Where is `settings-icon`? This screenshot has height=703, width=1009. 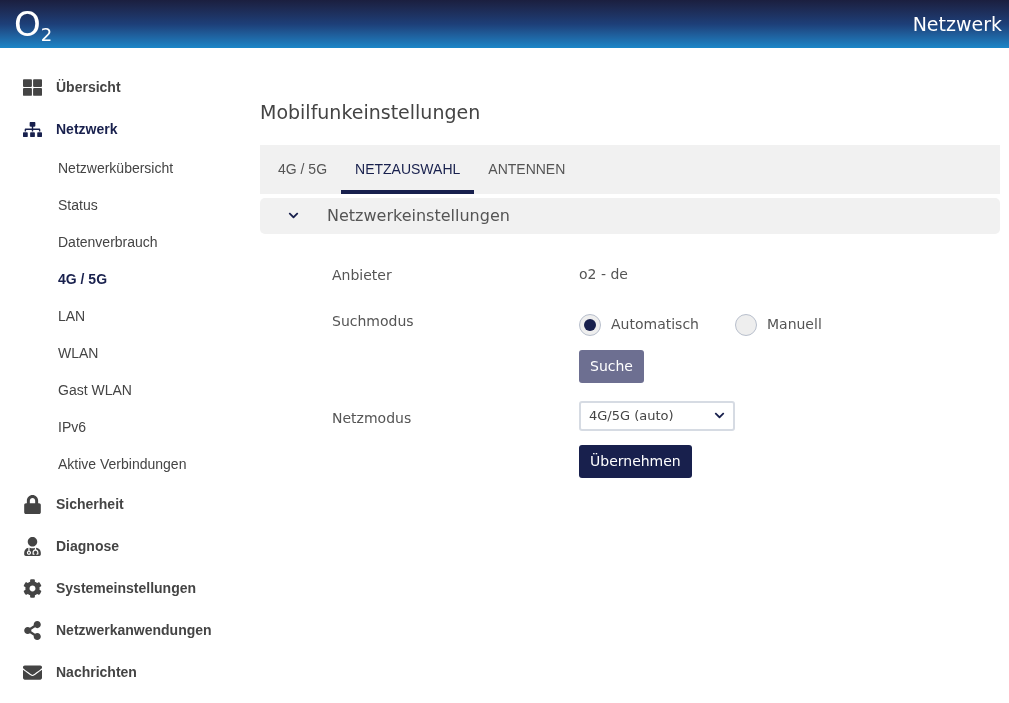 settings-icon is located at coordinates (32, 588).